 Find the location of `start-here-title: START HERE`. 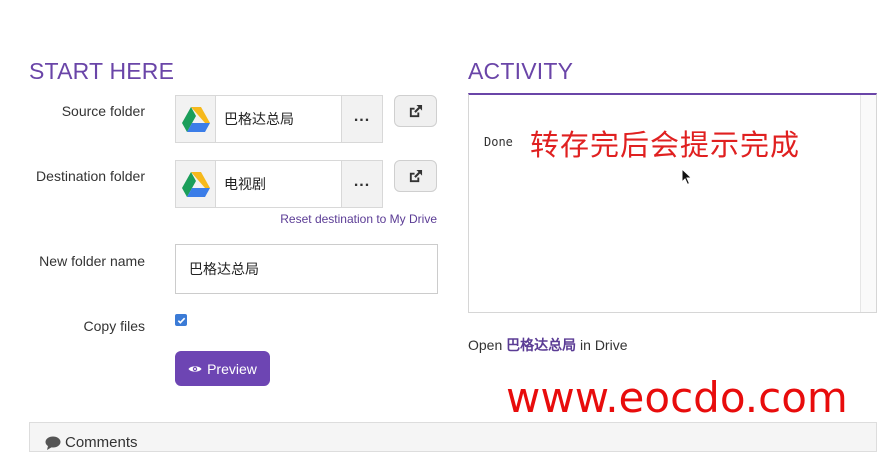

start-here-title: START HERE is located at coordinates (102, 71).